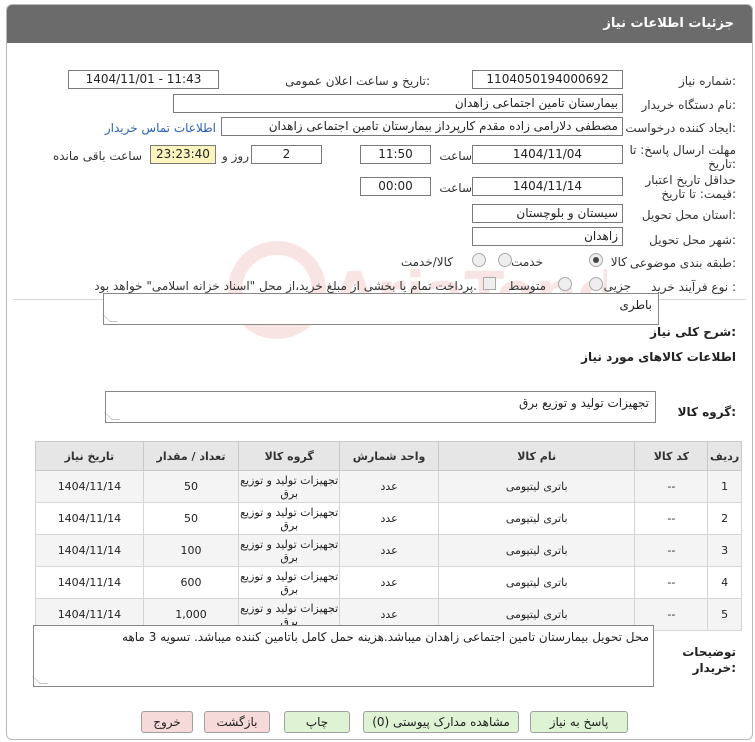 This screenshot has width=755, height=742. Describe the element at coordinates (547, 213) in the screenshot. I see `province-field: سیستان و بلوچستان` at that location.